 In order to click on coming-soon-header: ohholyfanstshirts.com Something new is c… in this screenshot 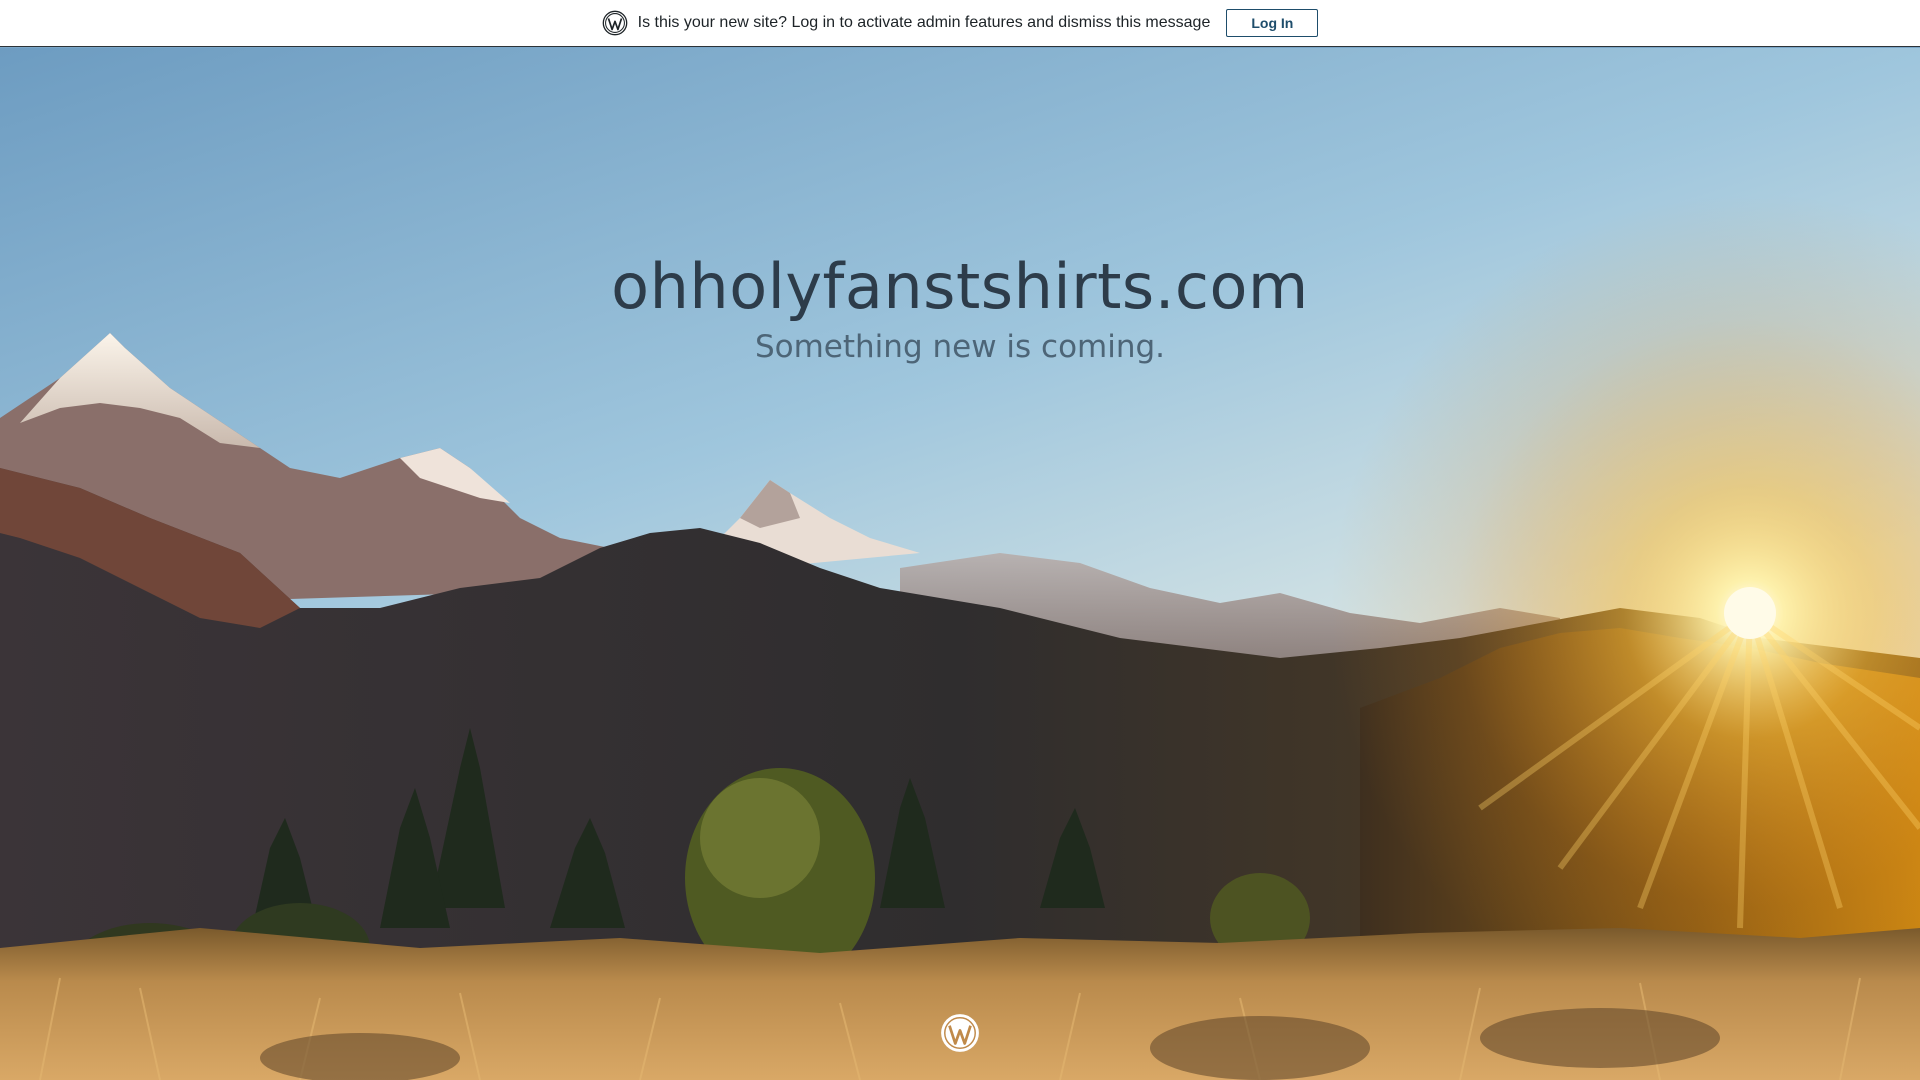, I will do `click(960, 307)`.